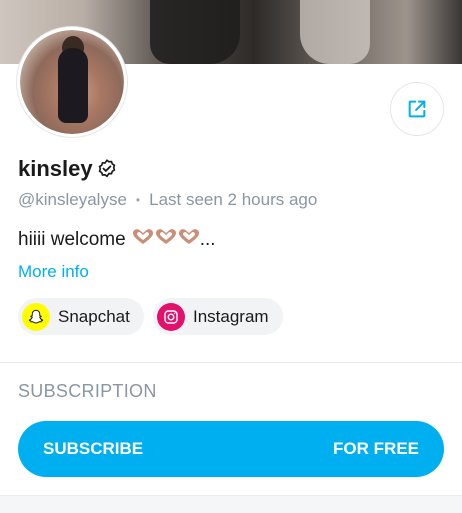  I want to click on heart-hands-emojis, so click(166, 240).